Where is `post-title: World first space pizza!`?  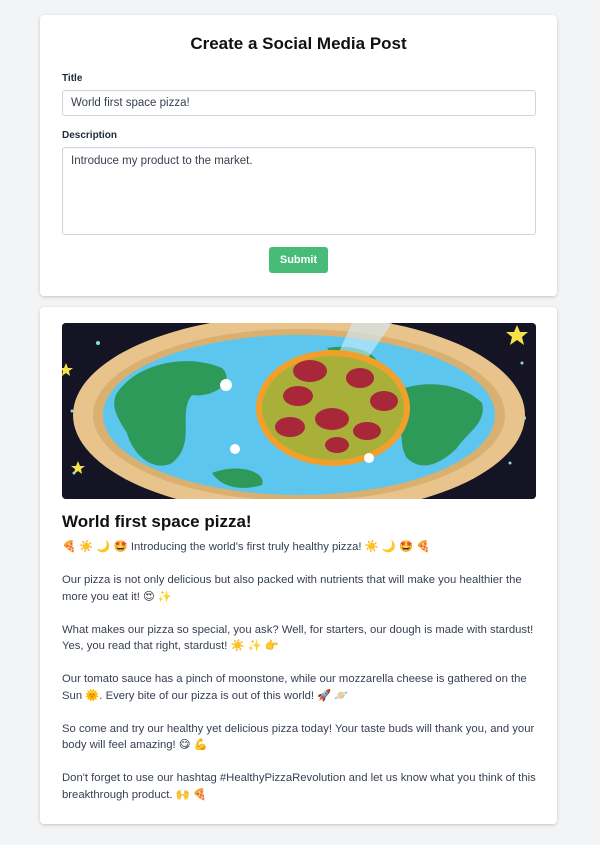 post-title: World first space pizza! is located at coordinates (157, 521).